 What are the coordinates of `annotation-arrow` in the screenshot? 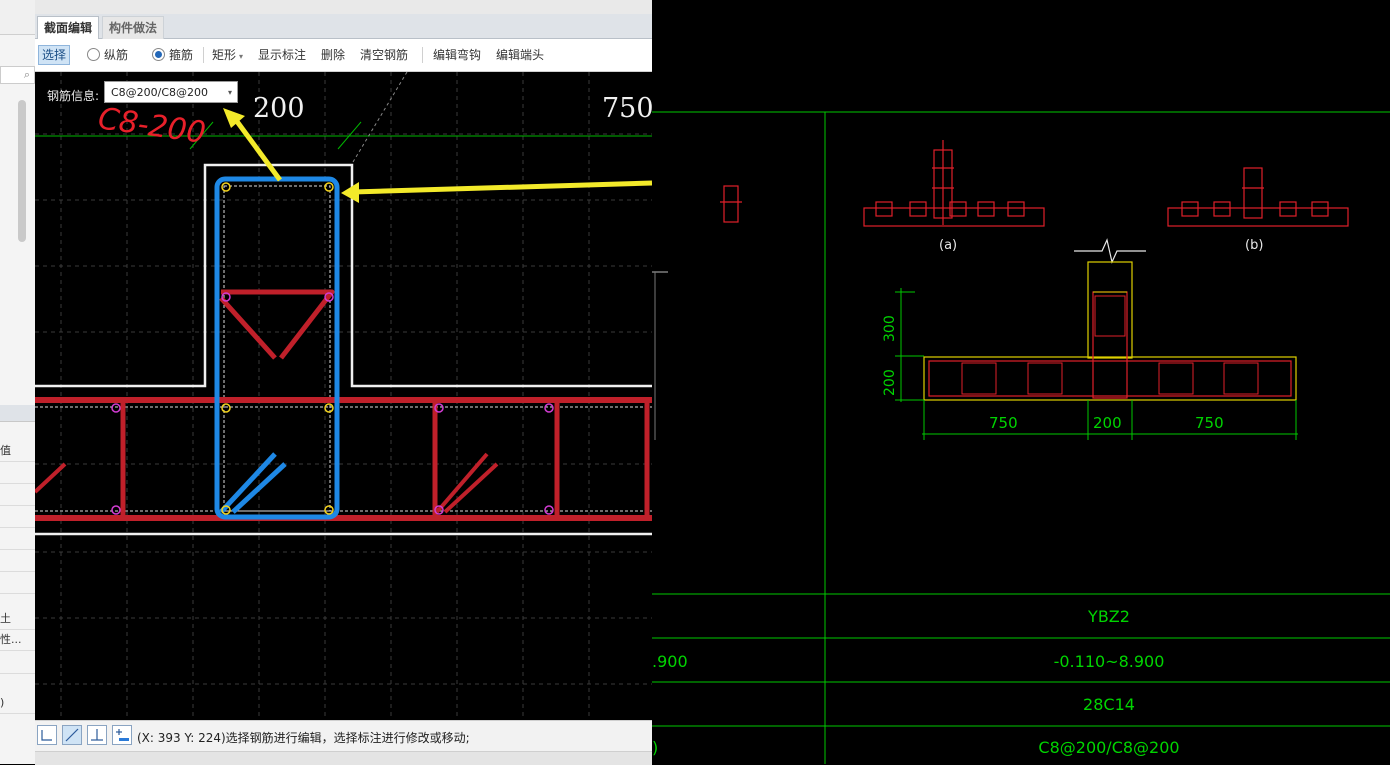 It's located at (256, 148).